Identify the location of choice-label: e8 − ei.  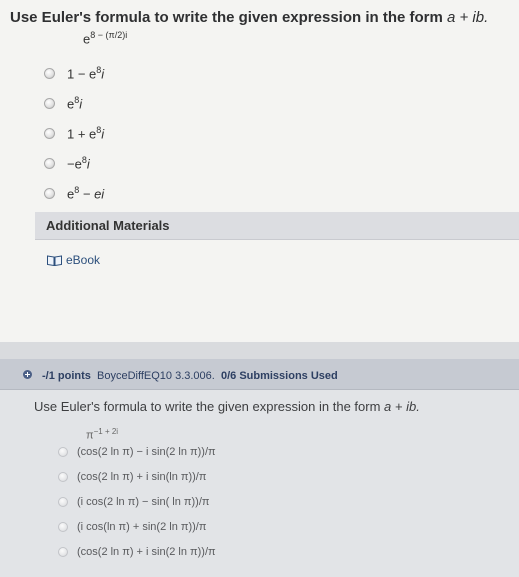
(86, 193).